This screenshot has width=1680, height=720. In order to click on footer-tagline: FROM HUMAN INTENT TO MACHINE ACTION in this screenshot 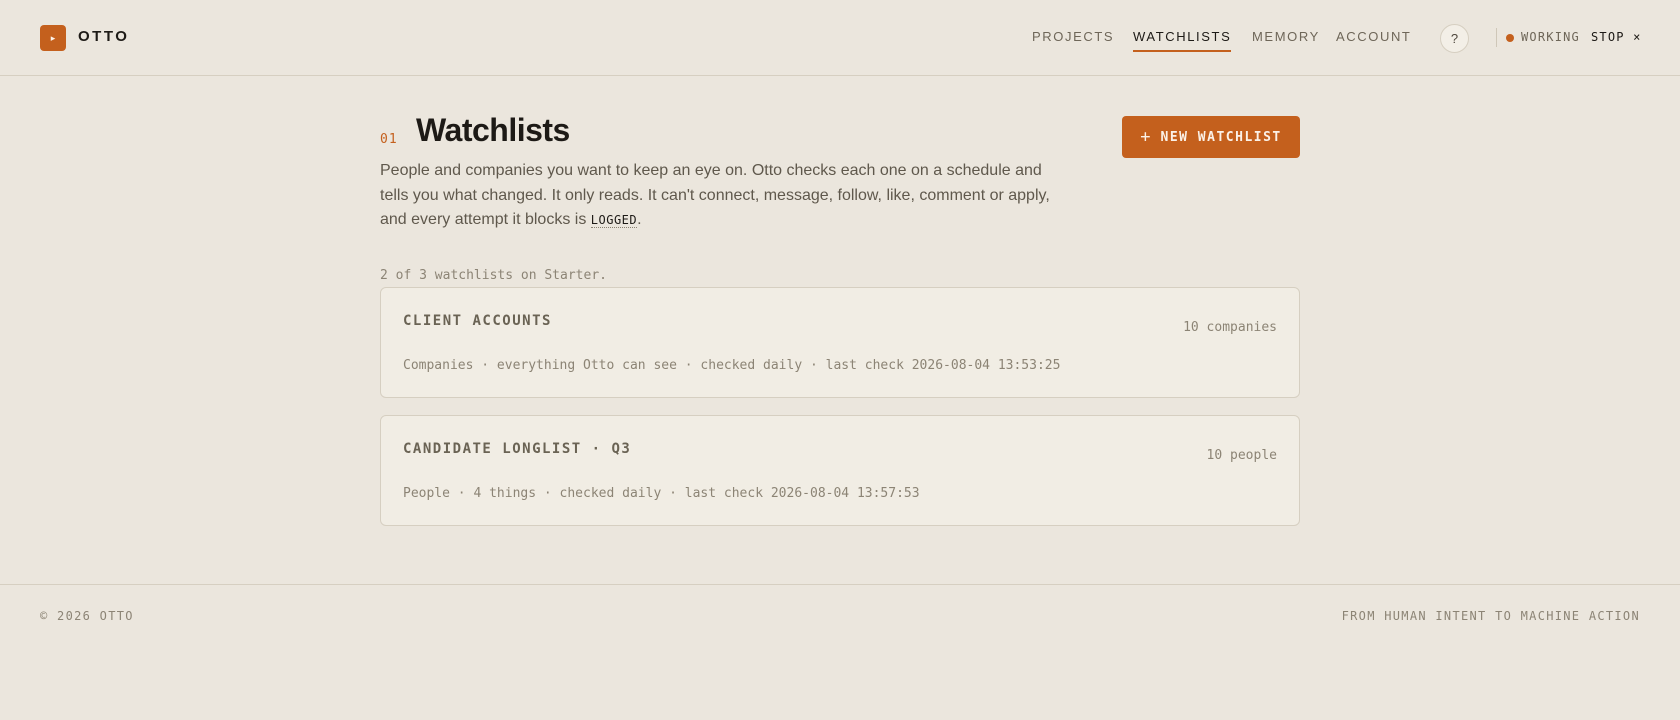, I will do `click(1490, 616)`.